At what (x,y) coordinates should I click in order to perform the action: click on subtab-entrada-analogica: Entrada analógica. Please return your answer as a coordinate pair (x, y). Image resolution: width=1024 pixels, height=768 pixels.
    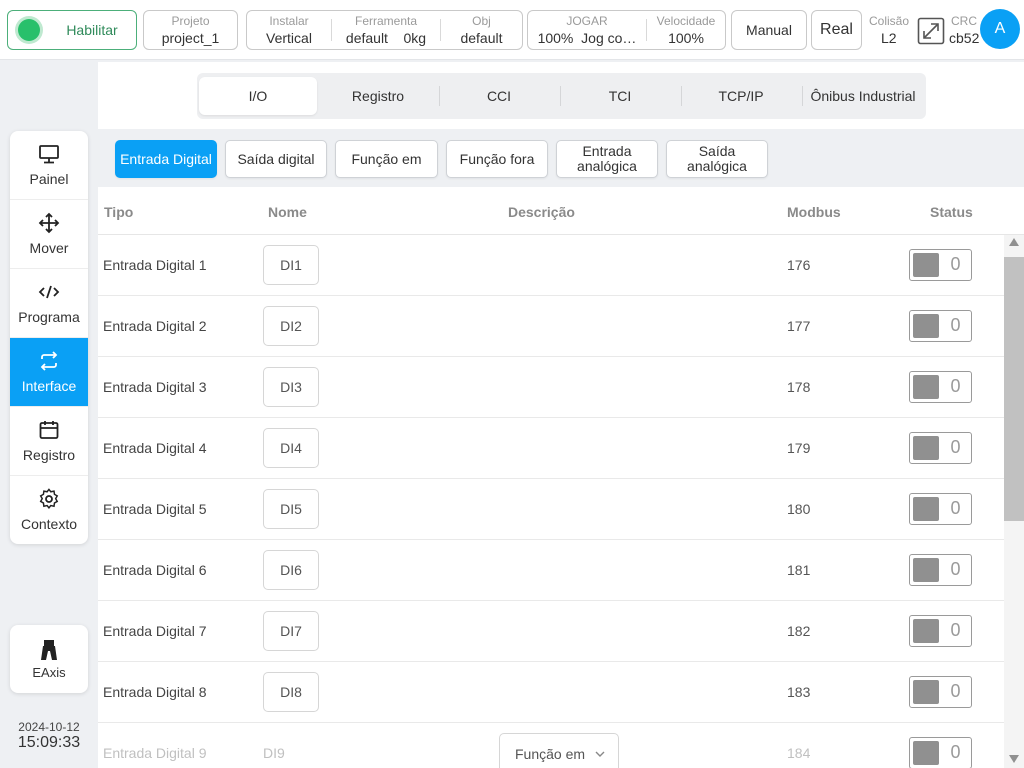
    Looking at the image, I should click on (607, 159).